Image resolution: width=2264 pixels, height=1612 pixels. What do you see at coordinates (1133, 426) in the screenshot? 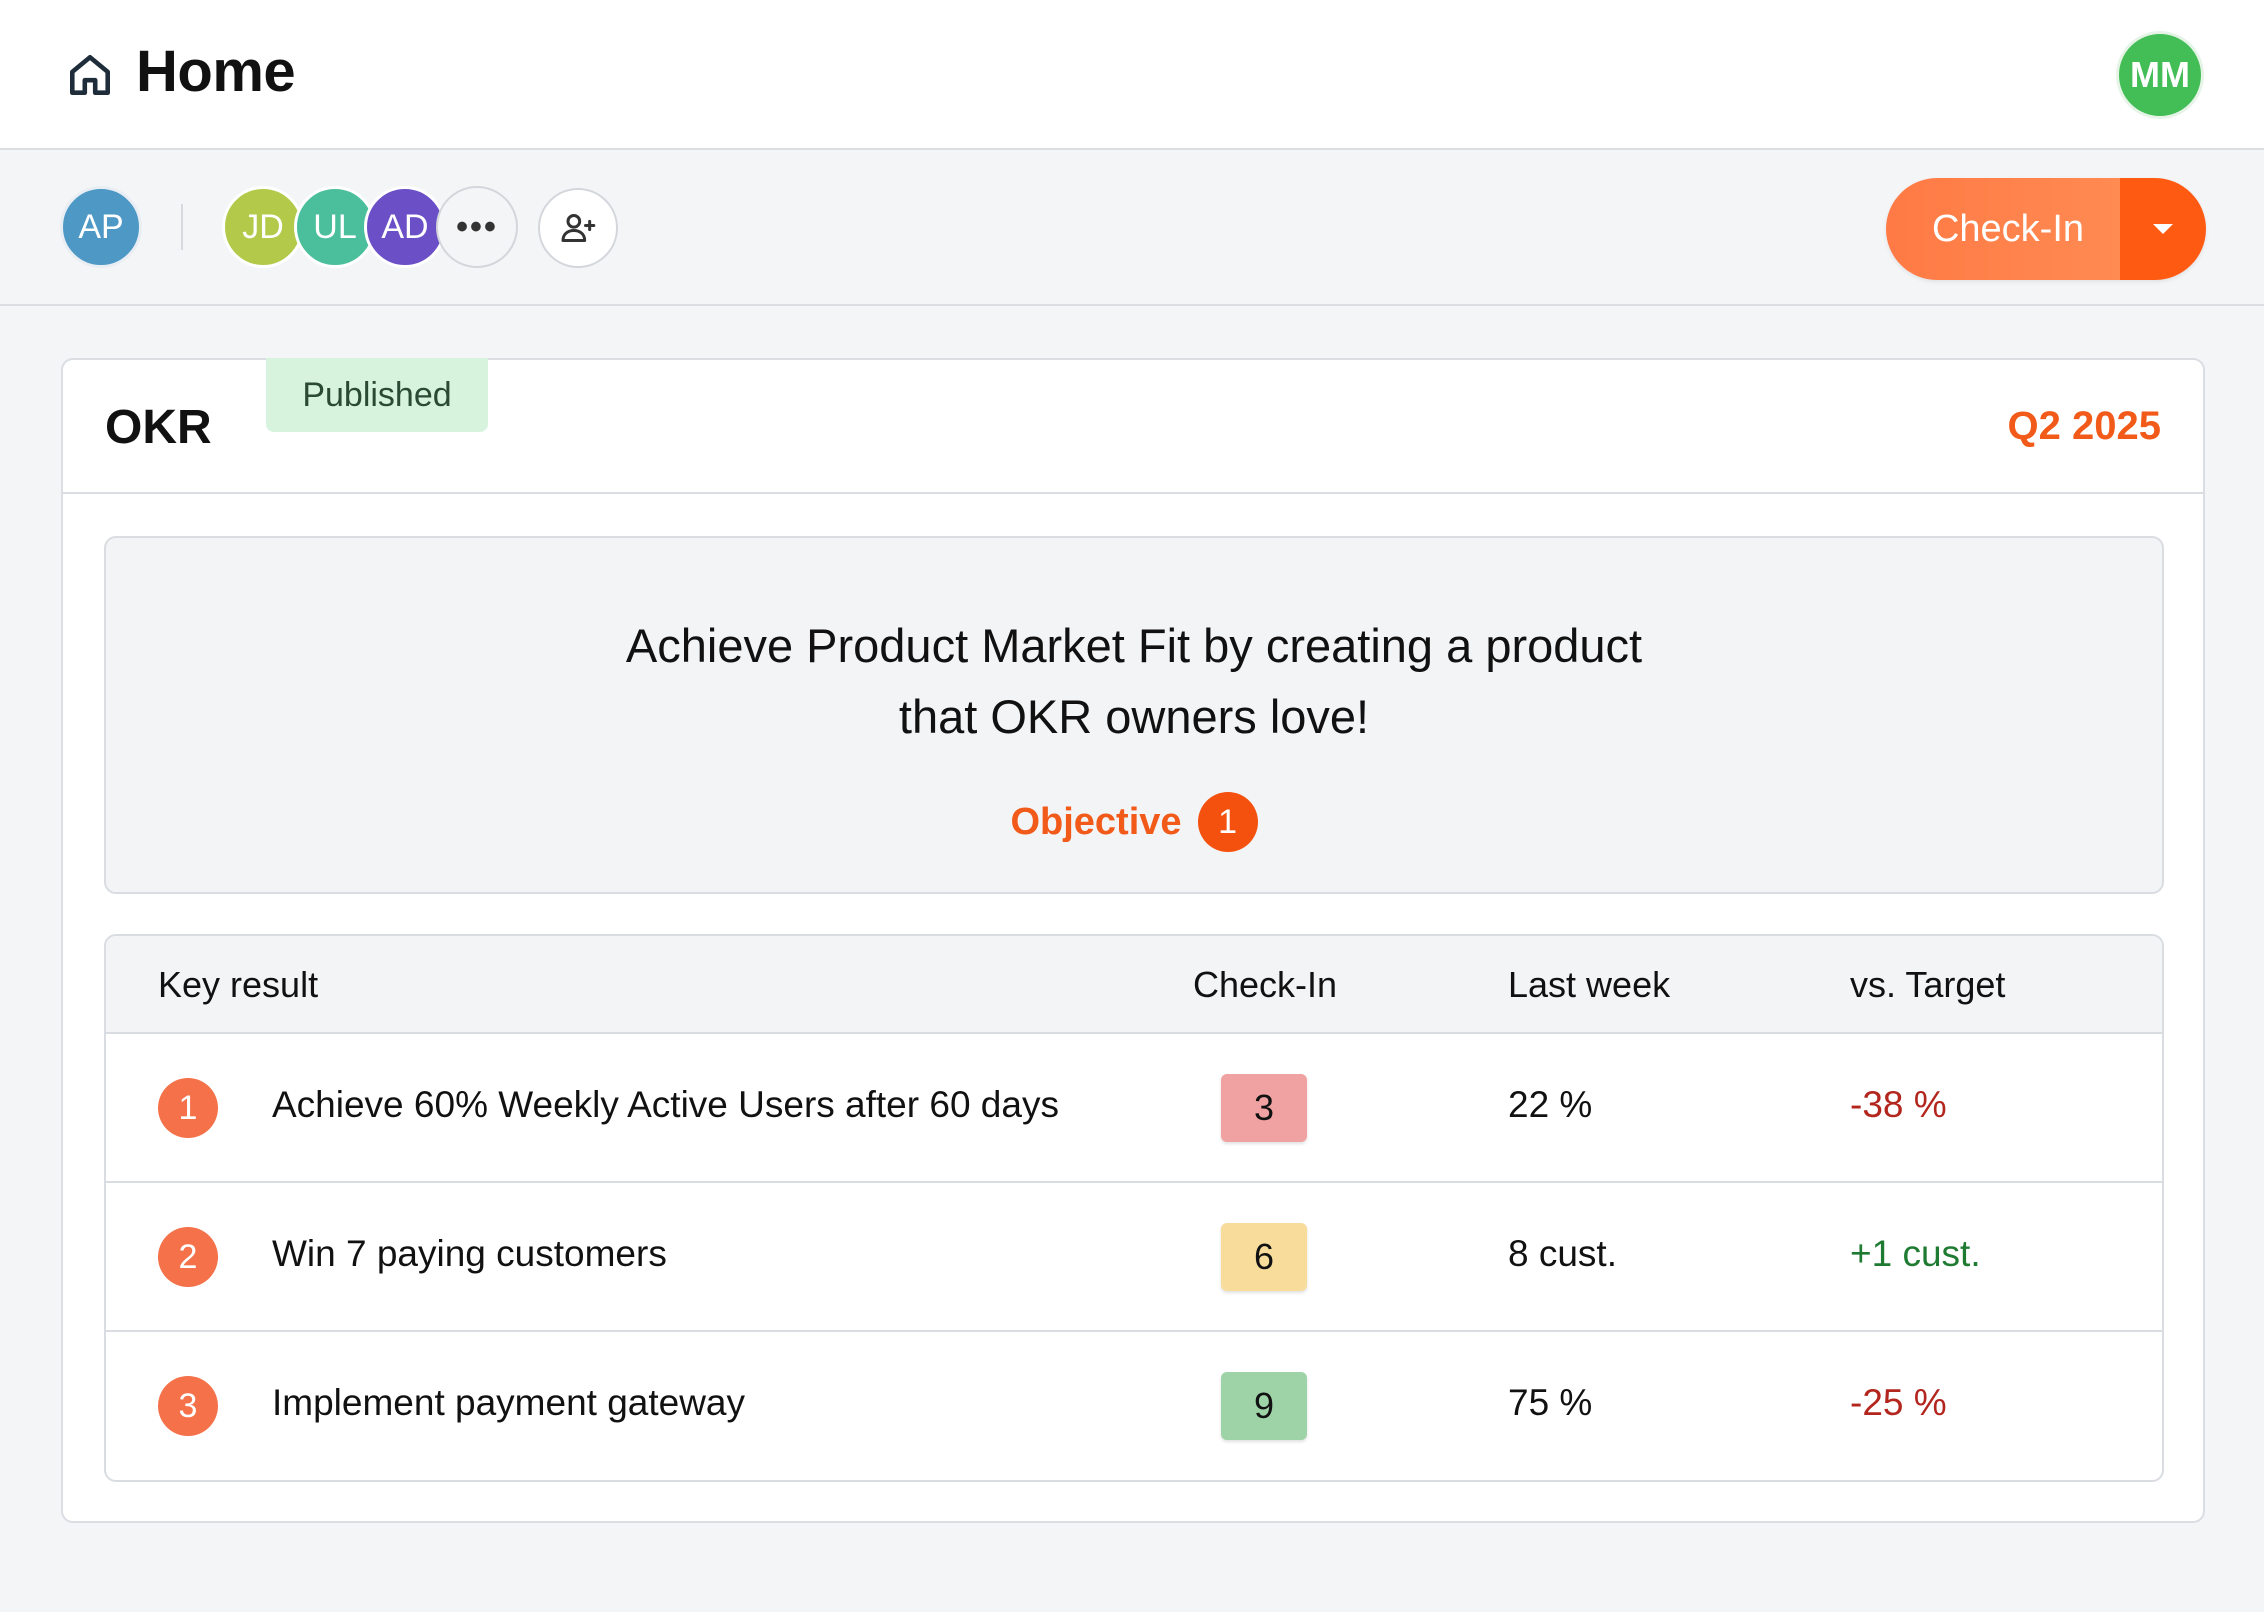
I see `okr-card-header: OKR Published Q2 2025` at bounding box center [1133, 426].